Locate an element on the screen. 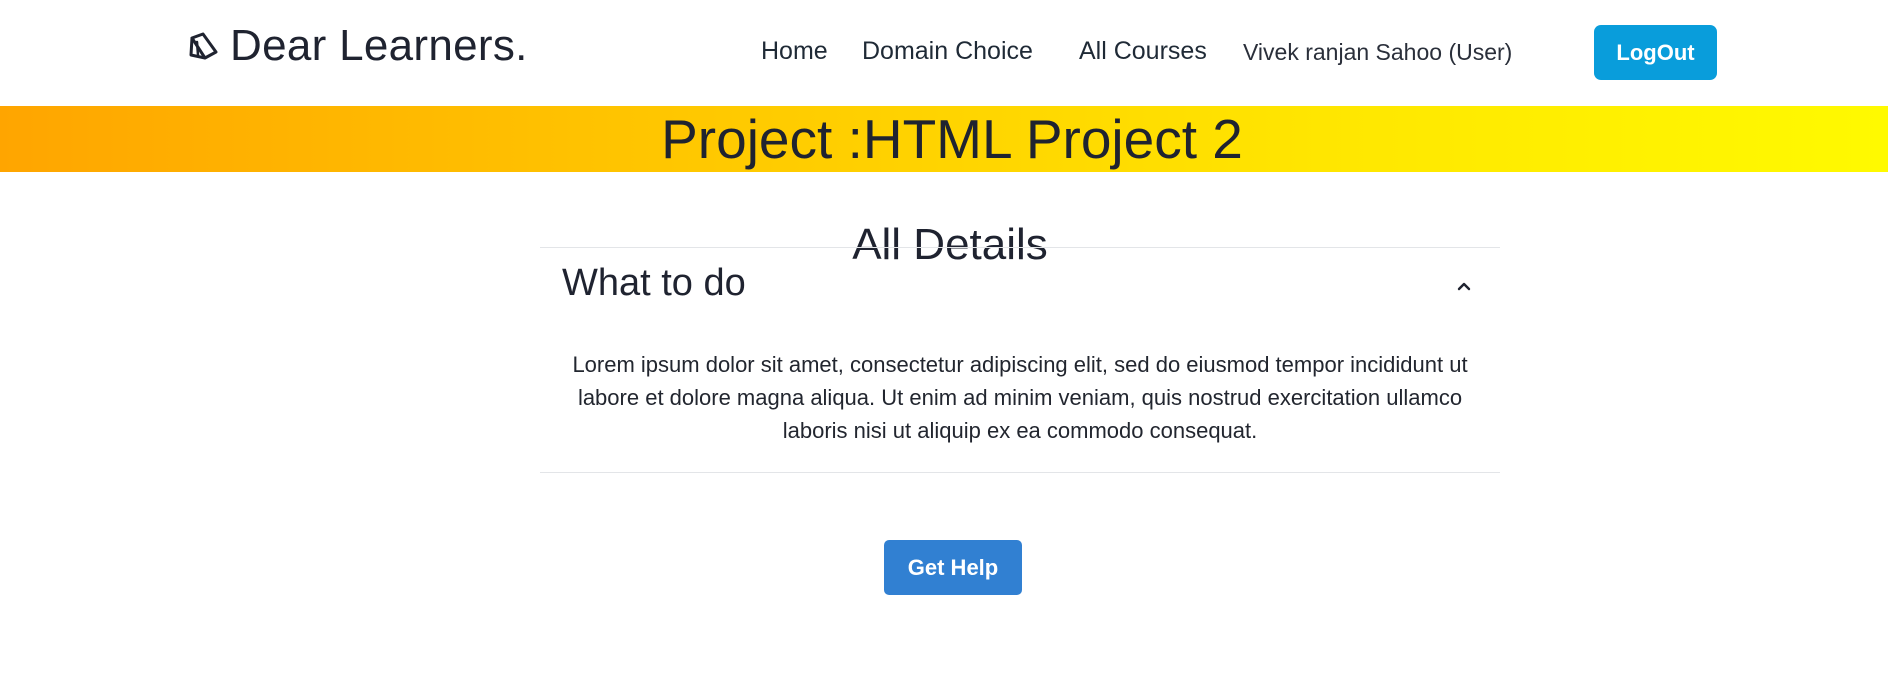  user-label: Vivek ranjan Sahoo (User) is located at coordinates (1378, 52).